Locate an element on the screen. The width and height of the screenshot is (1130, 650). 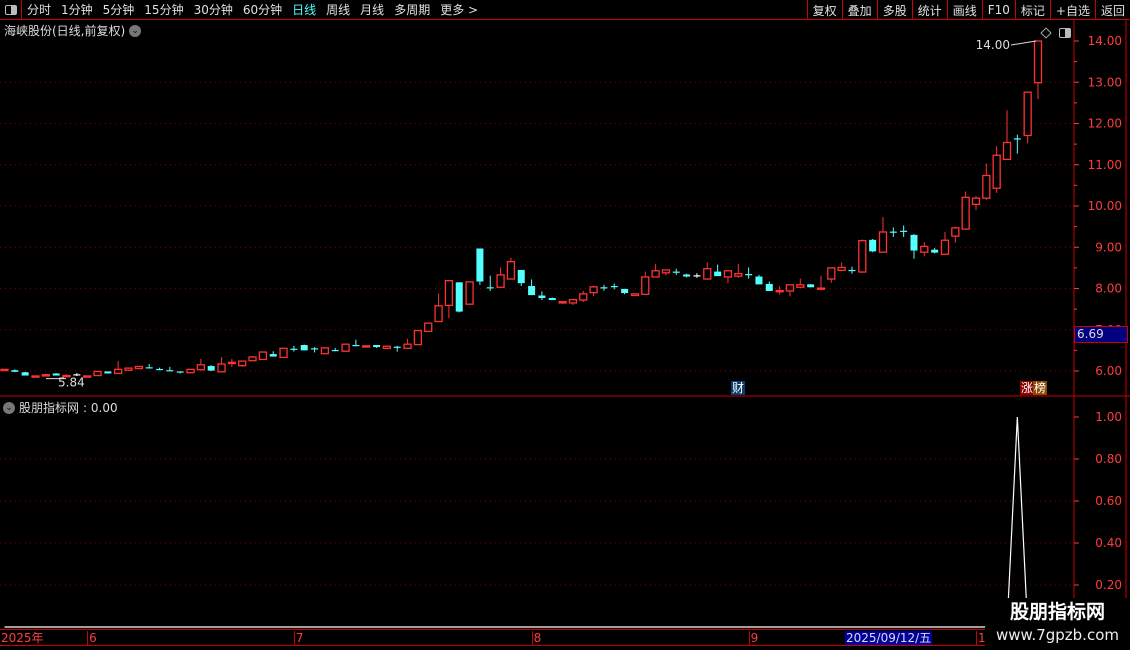
chevron-down-icon: ⌄ is located at coordinates (9, 407).